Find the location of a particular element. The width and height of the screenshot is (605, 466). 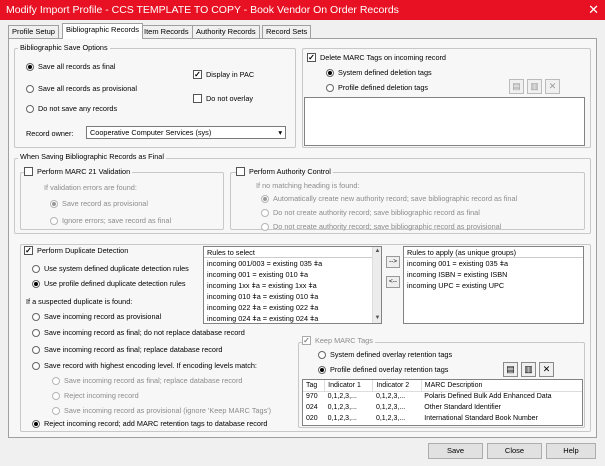

close-button: Close is located at coordinates (514, 451).